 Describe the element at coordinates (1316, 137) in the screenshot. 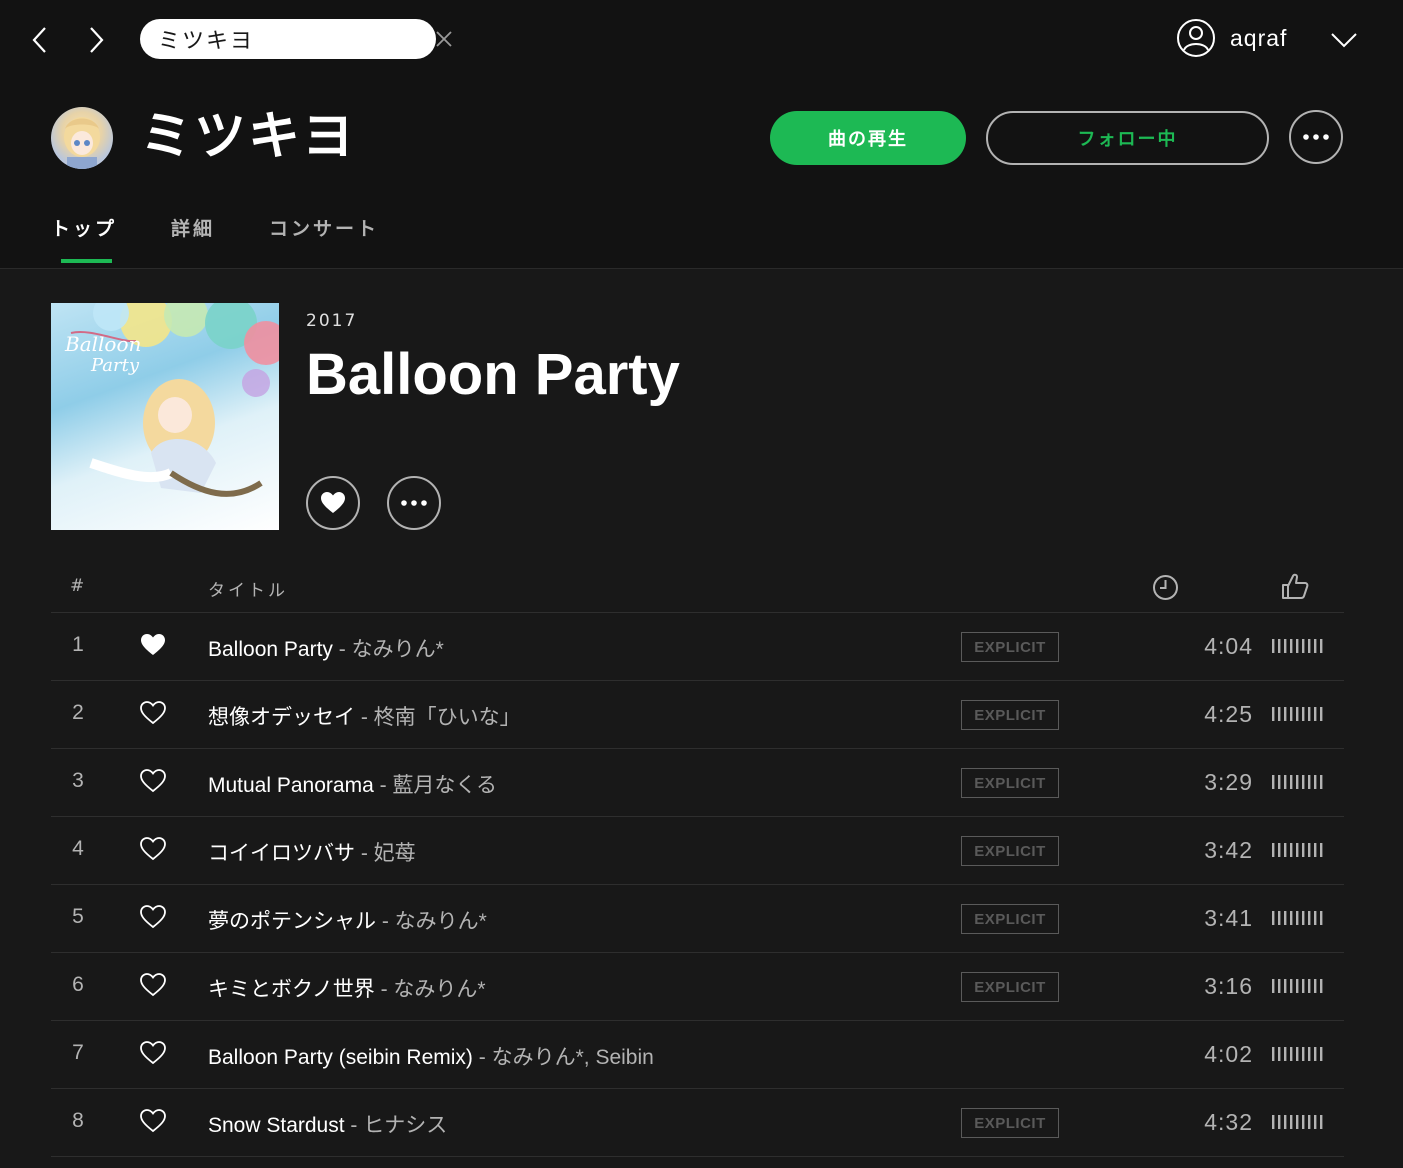

I see `artist-more-button` at that location.